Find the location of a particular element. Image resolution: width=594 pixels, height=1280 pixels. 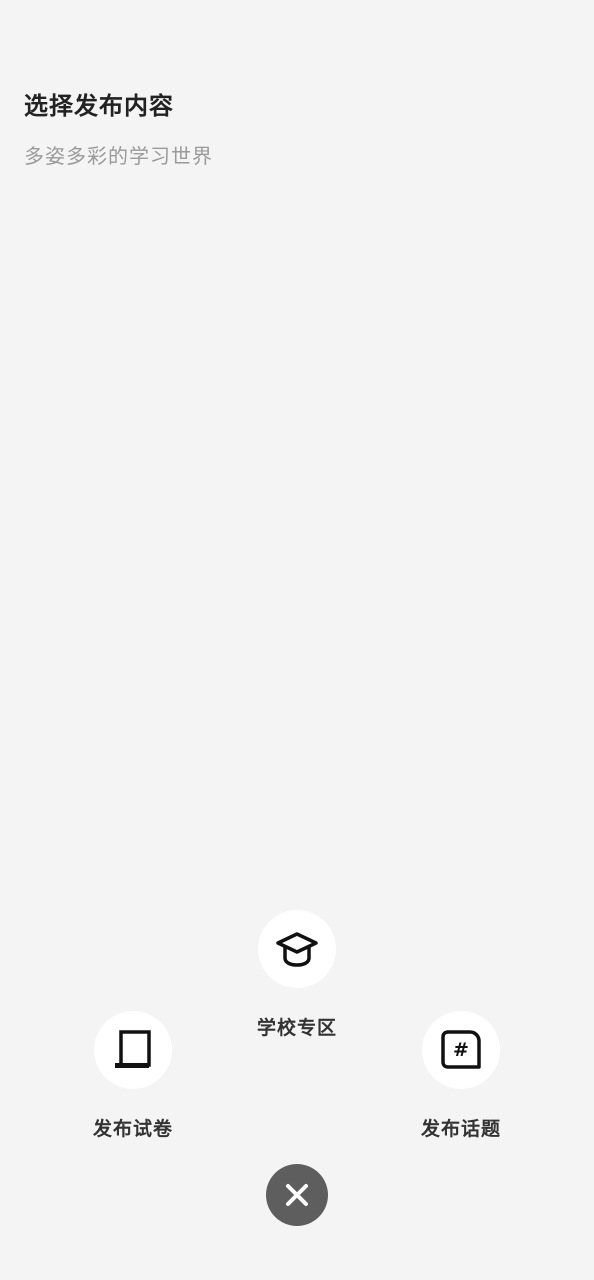

publish-exam-button: 发布试卷 is located at coordinates (133, 1076).